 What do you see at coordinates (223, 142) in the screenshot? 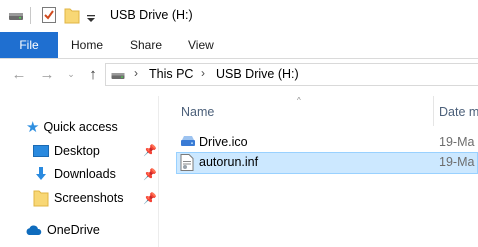
I see `file-name: Drive.ico` at bounding box center [223, 142].